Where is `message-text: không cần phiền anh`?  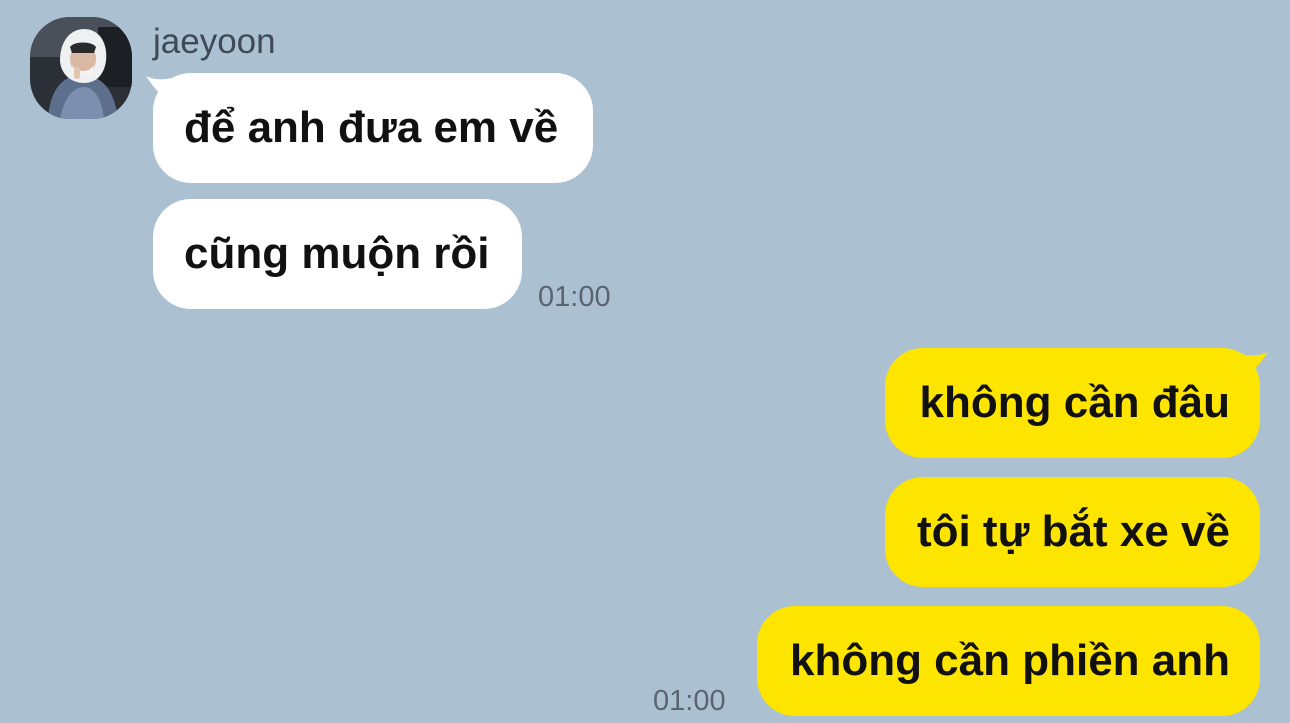 message-text: không cần phiền anh is located at coordinates (1009, 660).